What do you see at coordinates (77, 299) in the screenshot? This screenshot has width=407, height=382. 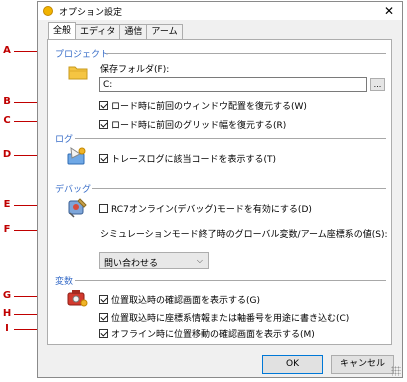 I see `variable-icon` at bounding box center [77, 299].